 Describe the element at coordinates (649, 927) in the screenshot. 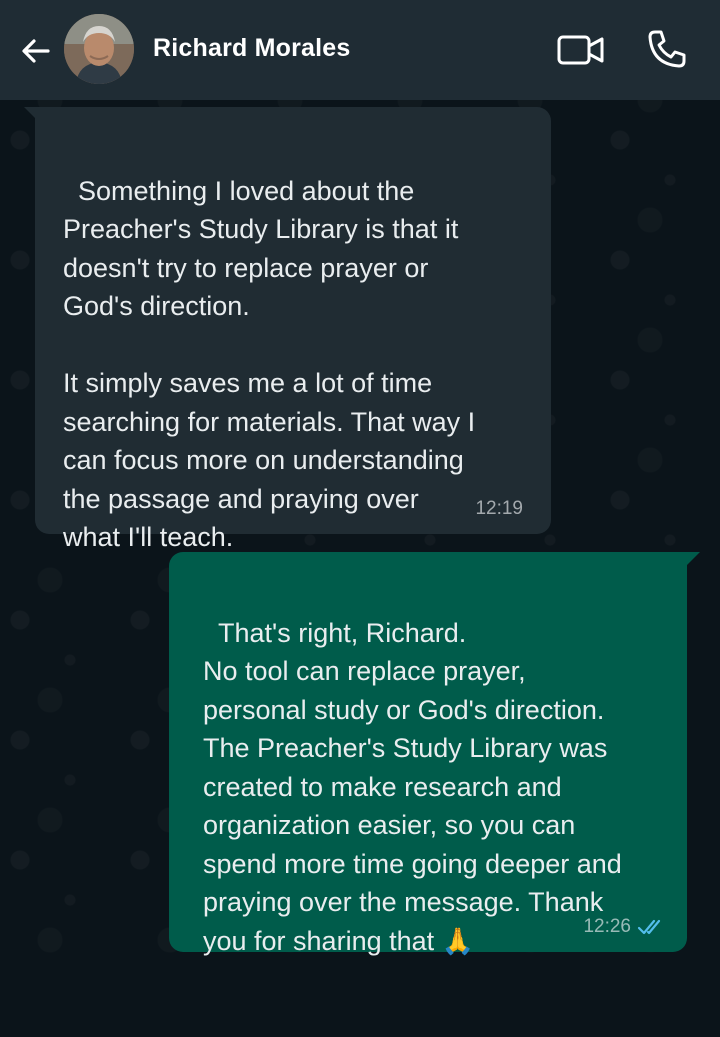

I see `read-receipt-icon` at that location.